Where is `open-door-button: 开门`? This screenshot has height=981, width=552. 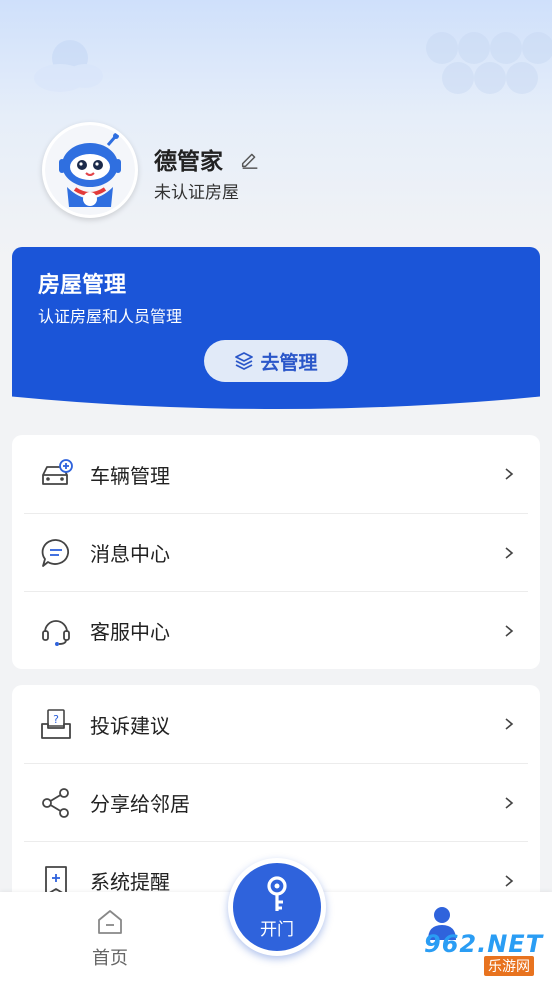
open-door-button: 开门 is located at coordinates (277, 907).